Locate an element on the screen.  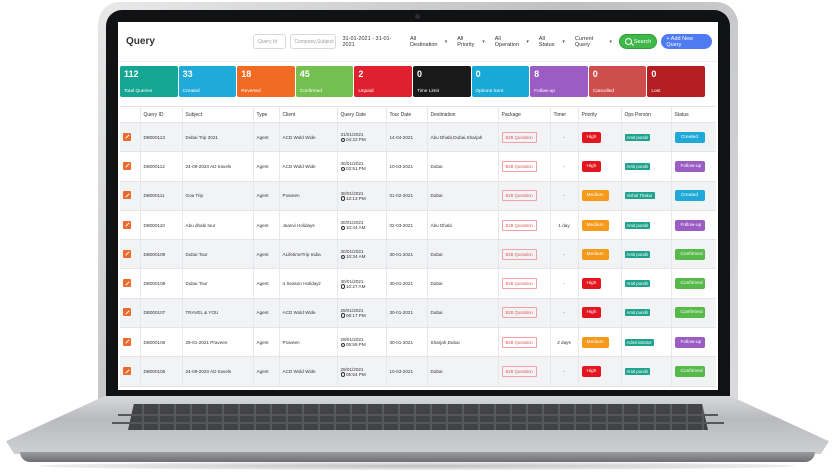
query-time-line: 06:17 PM is located at coordinates (361, 315).